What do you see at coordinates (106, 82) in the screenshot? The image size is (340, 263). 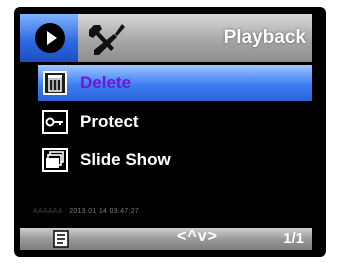 I see `menu-item-label: Delete` at bounding box center [106, 82].